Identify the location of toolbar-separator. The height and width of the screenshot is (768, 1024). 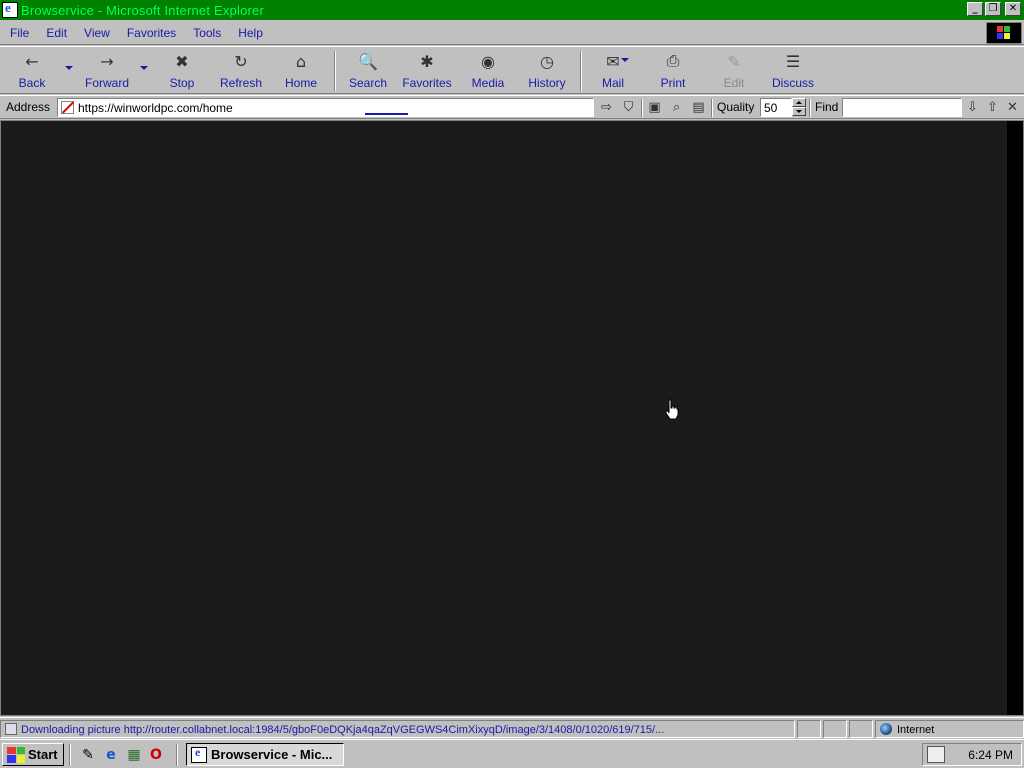
(581, 71).